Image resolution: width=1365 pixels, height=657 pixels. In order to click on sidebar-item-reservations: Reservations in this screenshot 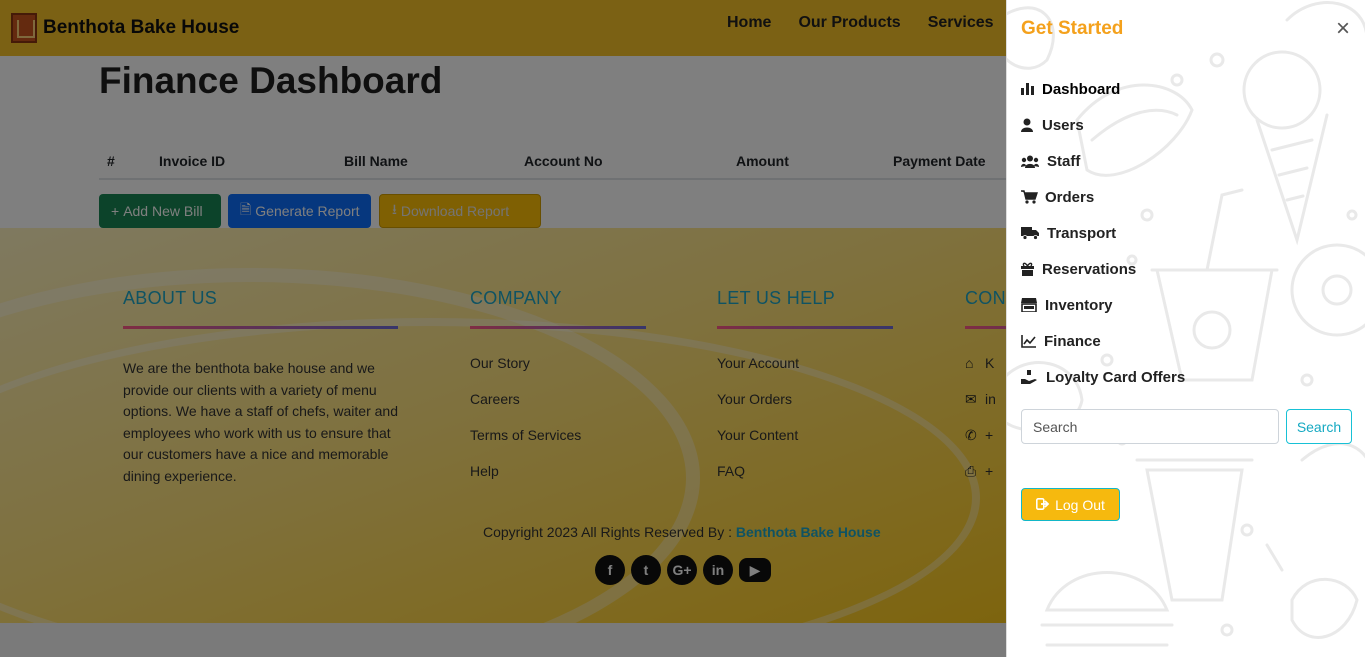, I will do `click(1103, 269)`.